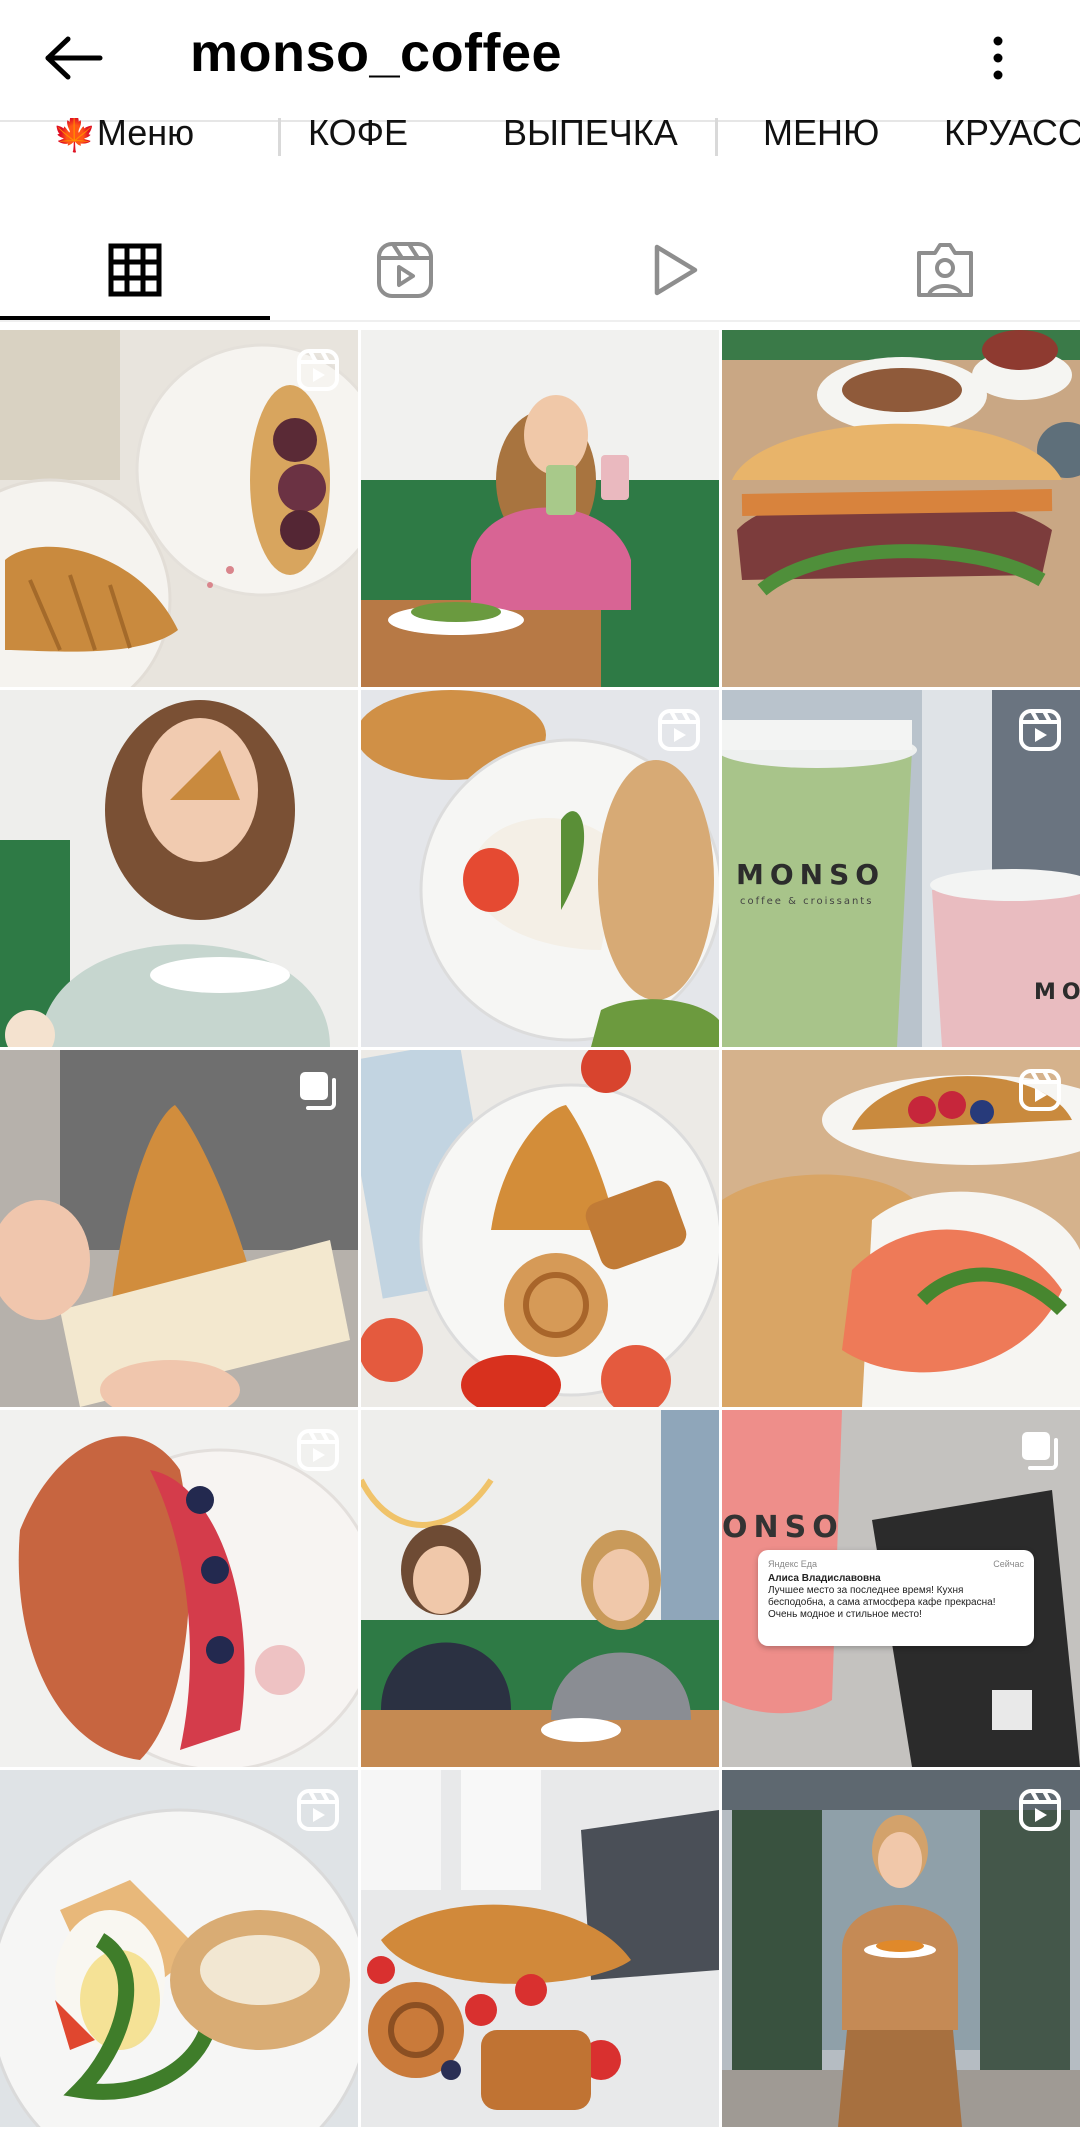 The image size is (1080, 2132). I want to click on top-bar: monso_coffee, so click(540, 60).